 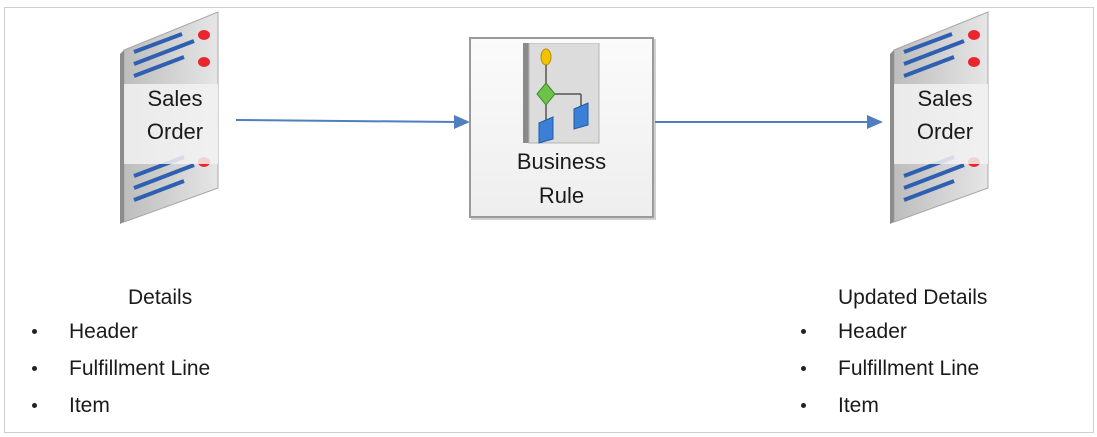 I want to click on left-details-title: Details, so click(x=160, y=297).